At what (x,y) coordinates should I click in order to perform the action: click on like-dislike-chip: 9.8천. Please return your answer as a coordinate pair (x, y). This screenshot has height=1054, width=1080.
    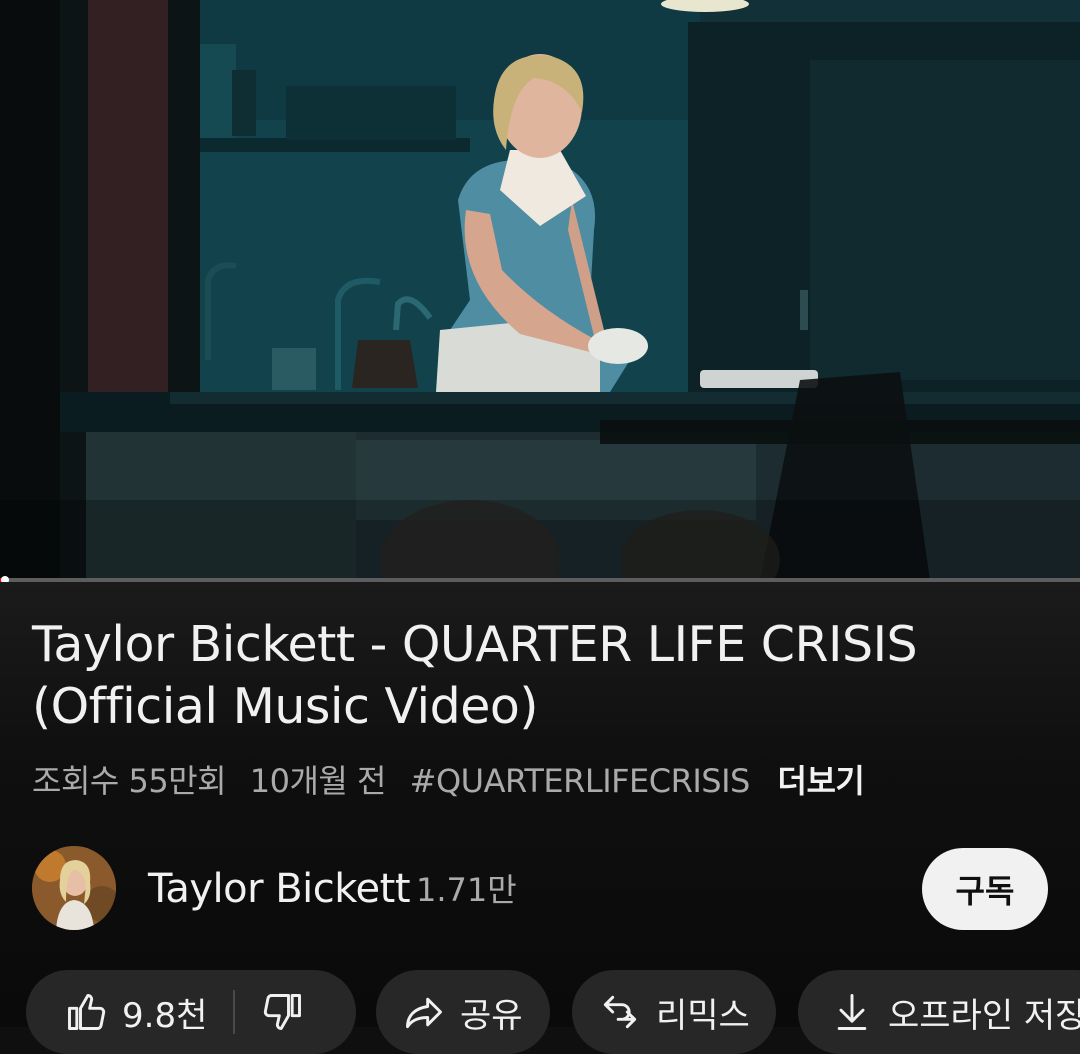
    Looking at the image, I should click on (191, 1012).